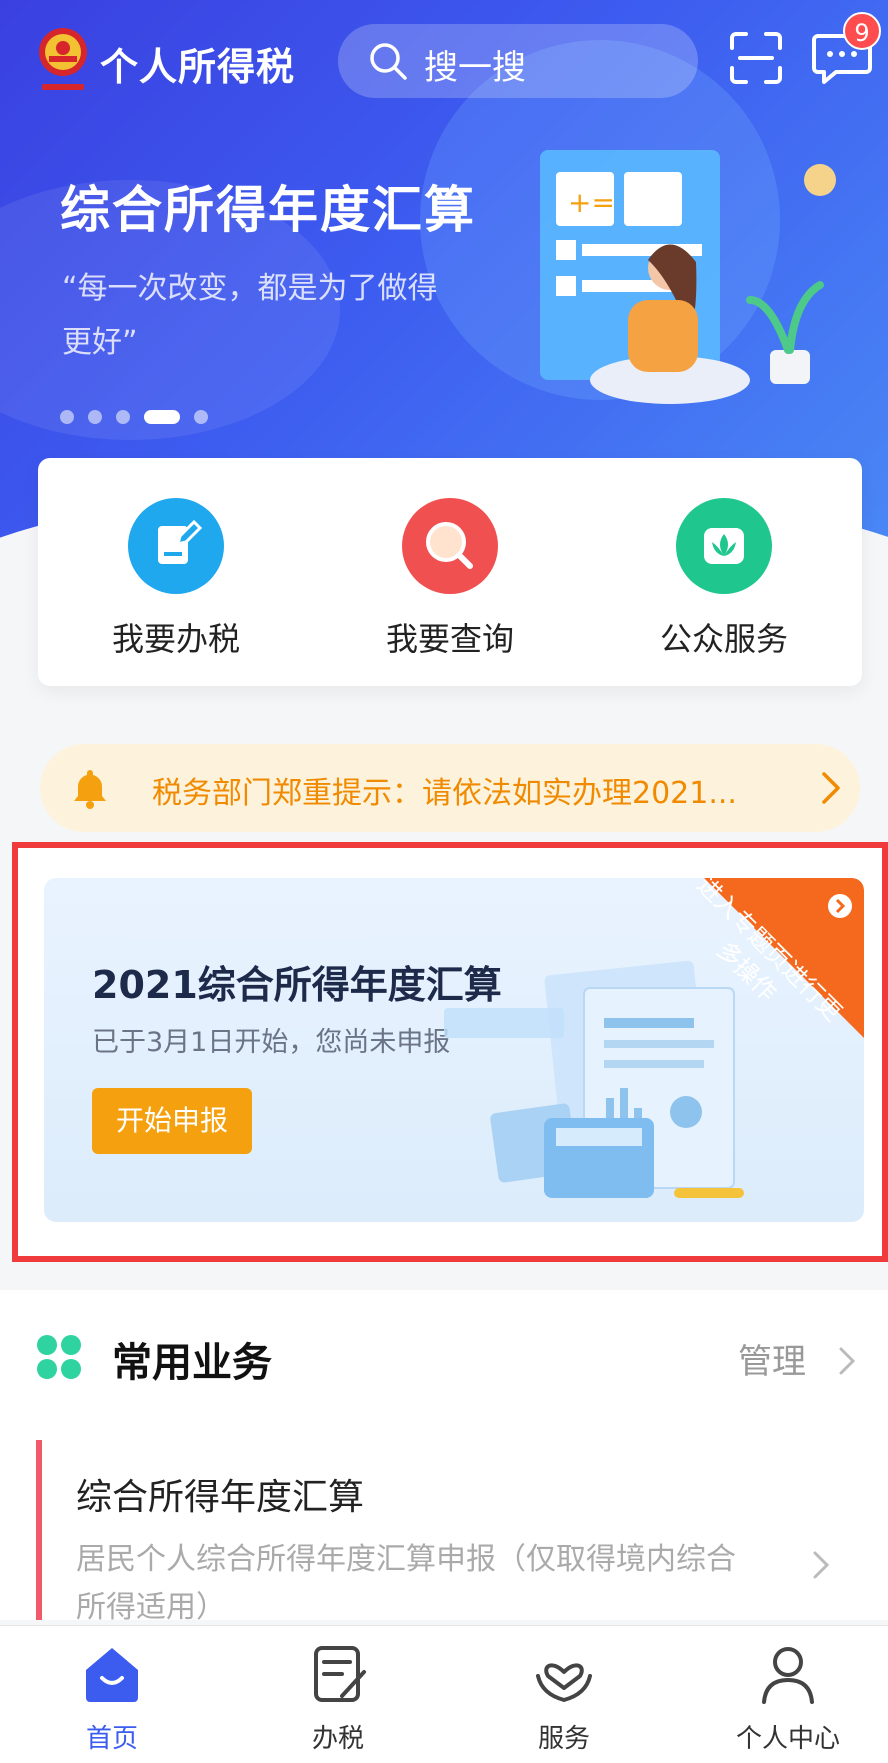  Describe the element at coordinates (134, 417) in the screenshot. I see `carousel-dots` at that location.